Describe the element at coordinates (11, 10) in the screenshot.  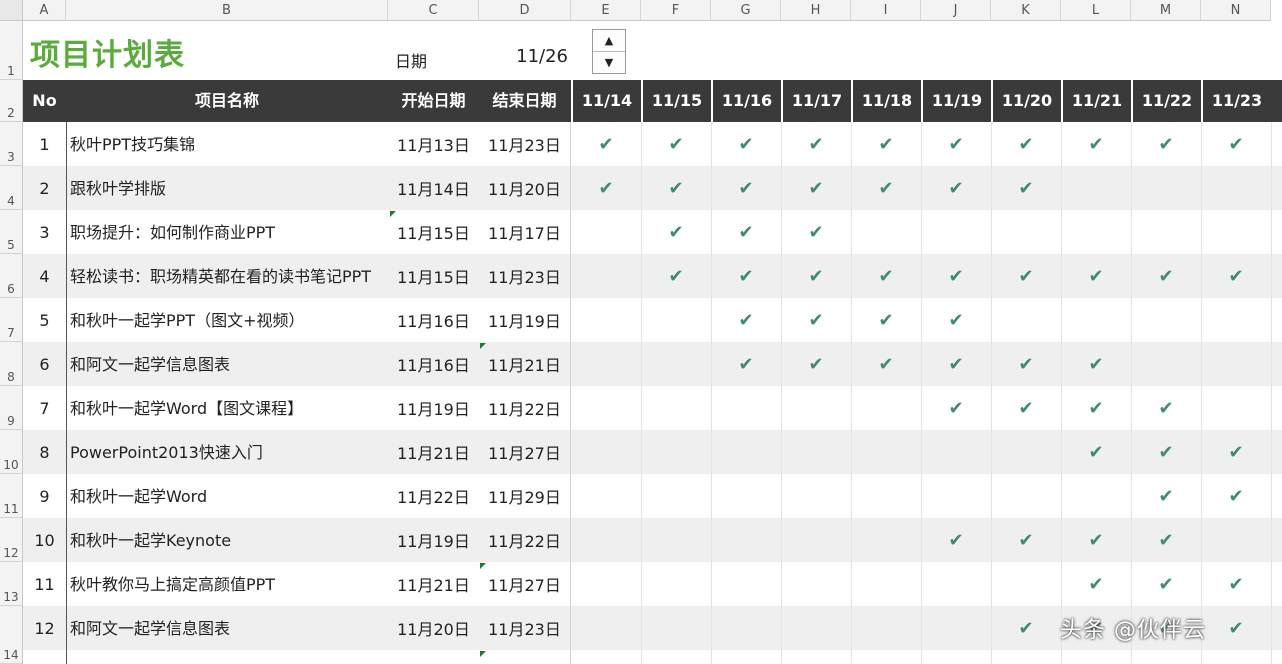
I see `select-all-corner` at that location.